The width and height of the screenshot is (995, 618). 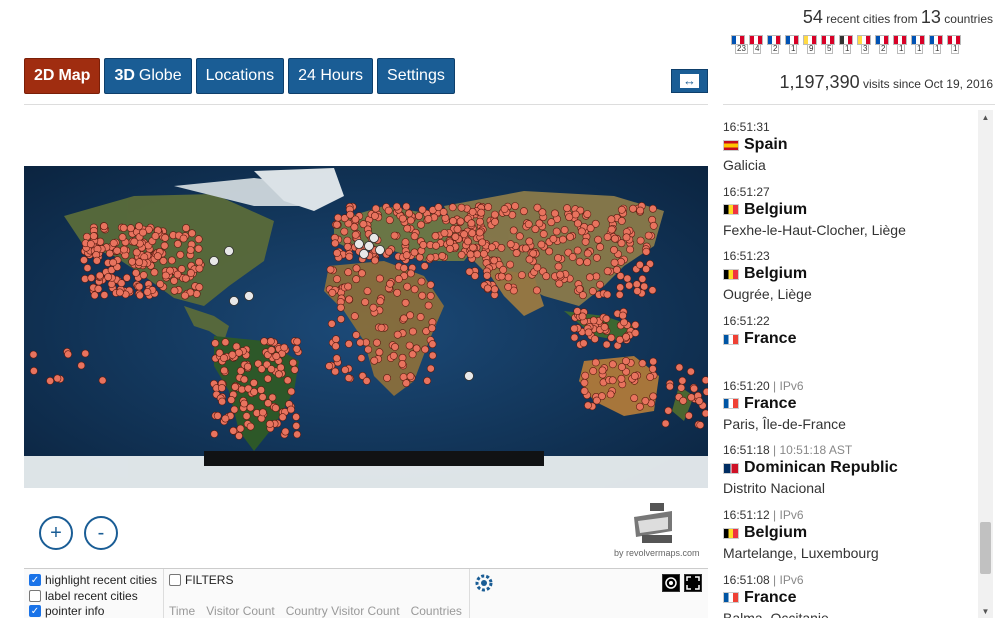 I want to click on tab-24-hours: 24 Hours, so click(x=331, y=76).